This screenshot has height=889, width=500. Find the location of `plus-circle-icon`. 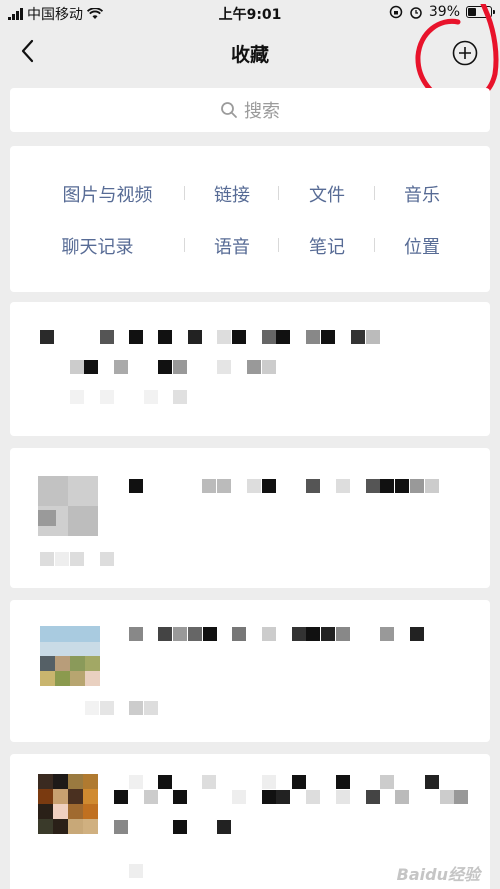

plus-circle-icon is located at coordinates (465, 53).